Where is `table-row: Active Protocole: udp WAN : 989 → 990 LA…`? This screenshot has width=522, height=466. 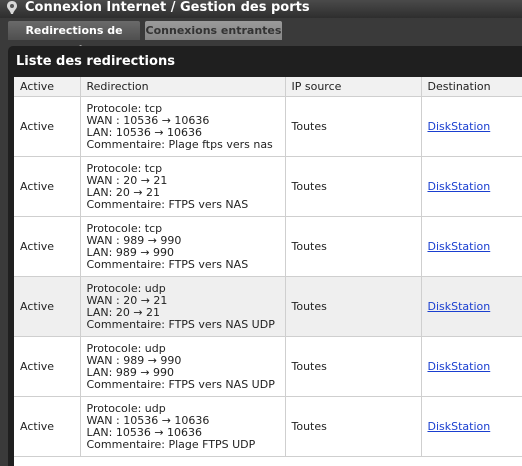 table-row: Active Protocole: udp WAN : 989 → 990 LA… is located at coordinates (268, 366).